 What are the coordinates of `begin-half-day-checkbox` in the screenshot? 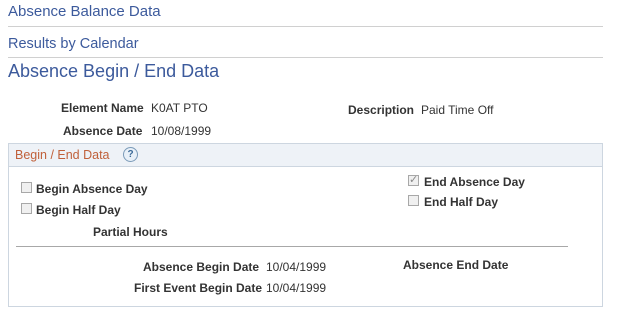 It's located at (26, 208).